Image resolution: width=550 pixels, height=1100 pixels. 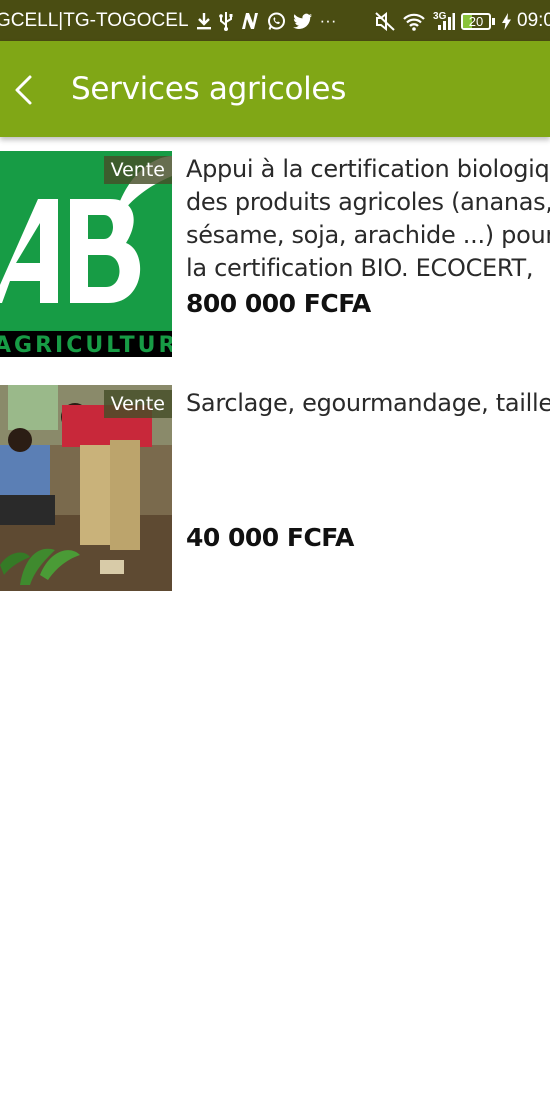 I want to click on back-button, so click(x=25, y=90).